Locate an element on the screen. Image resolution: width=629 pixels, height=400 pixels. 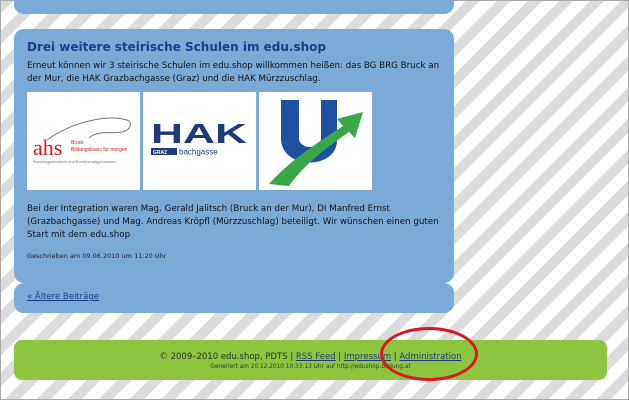
previous-post-card is located at coordinates (234, 7).